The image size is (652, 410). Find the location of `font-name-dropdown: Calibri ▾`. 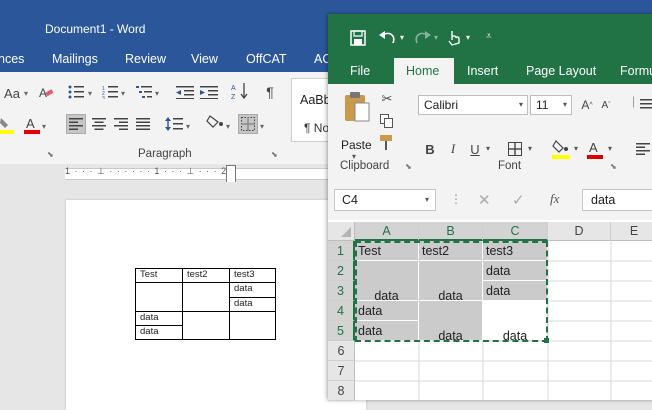

font-name-dropdown: Calibri ▾ is located at coordinates (473, 105).